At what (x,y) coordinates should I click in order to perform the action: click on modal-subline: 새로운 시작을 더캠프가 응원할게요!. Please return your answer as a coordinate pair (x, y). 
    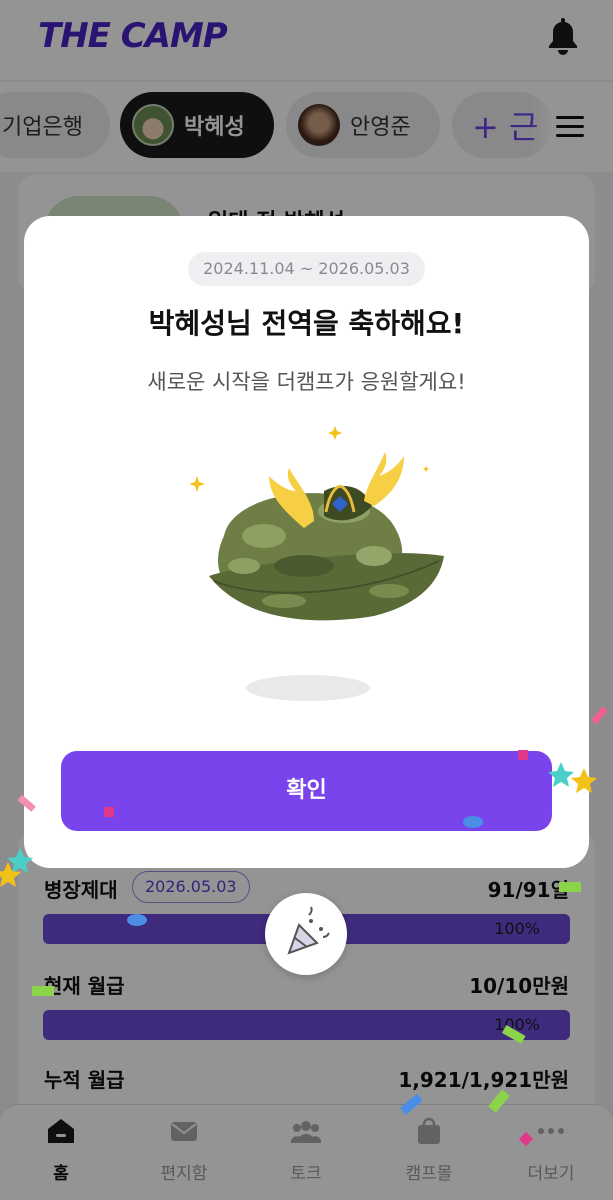
    Looking at the image, I should click on (306, 382).